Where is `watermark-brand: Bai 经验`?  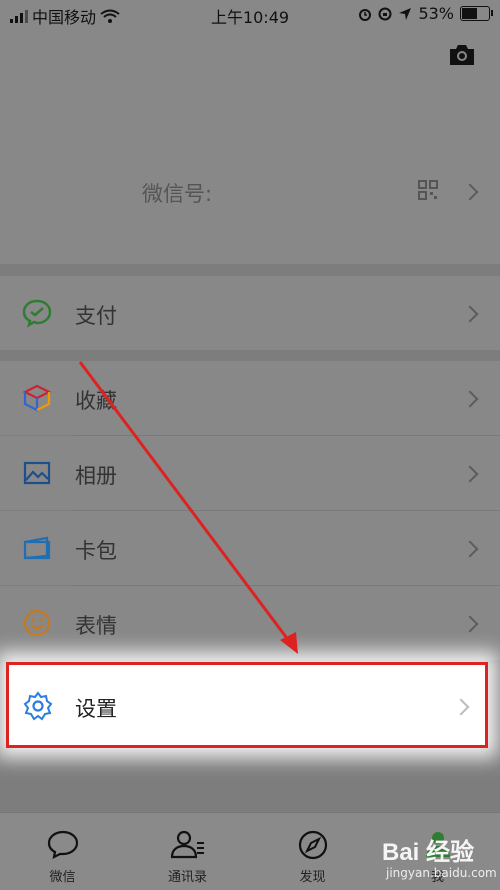
watermark-brand: Bai 经验 is located at coordinates (428, 852).